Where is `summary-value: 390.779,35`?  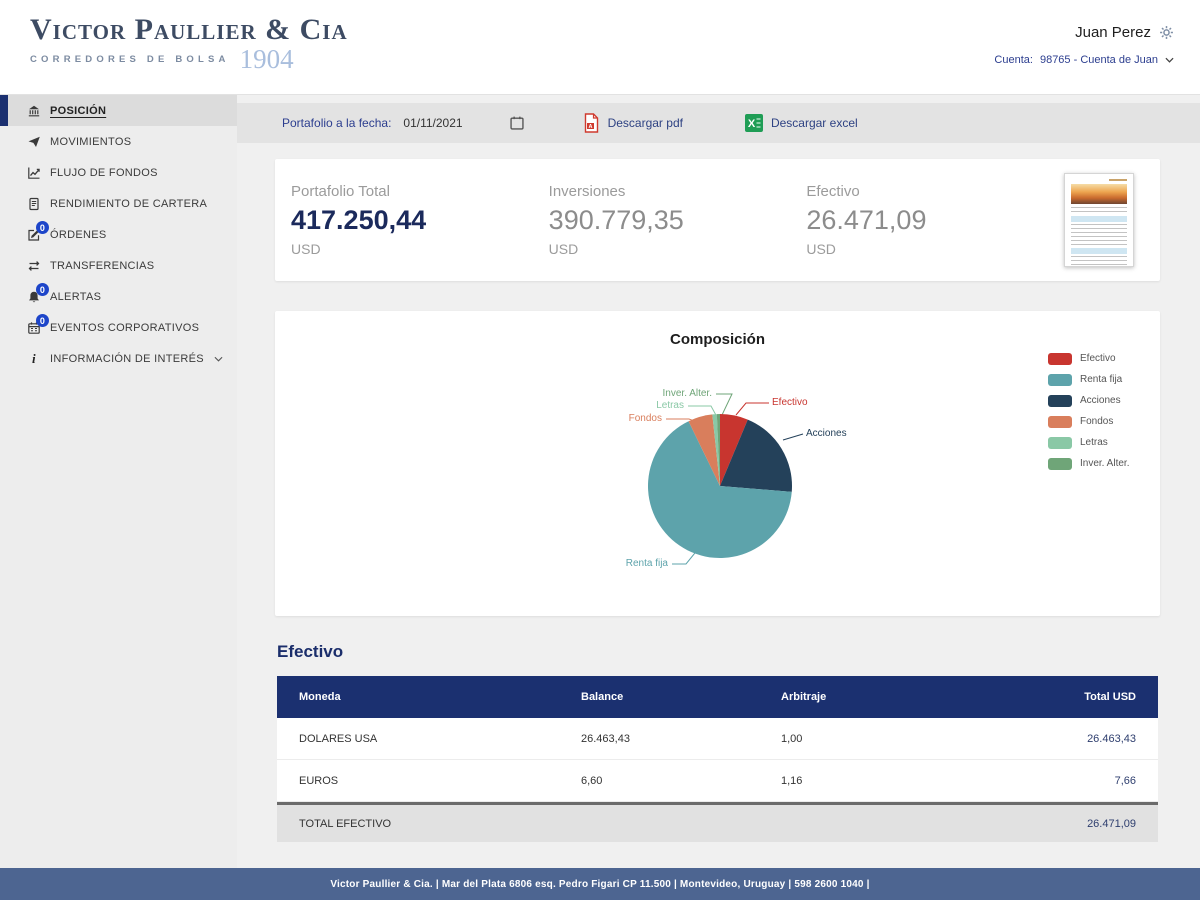
summary-value: 390.779,35 is located at coordinates (616, 220).